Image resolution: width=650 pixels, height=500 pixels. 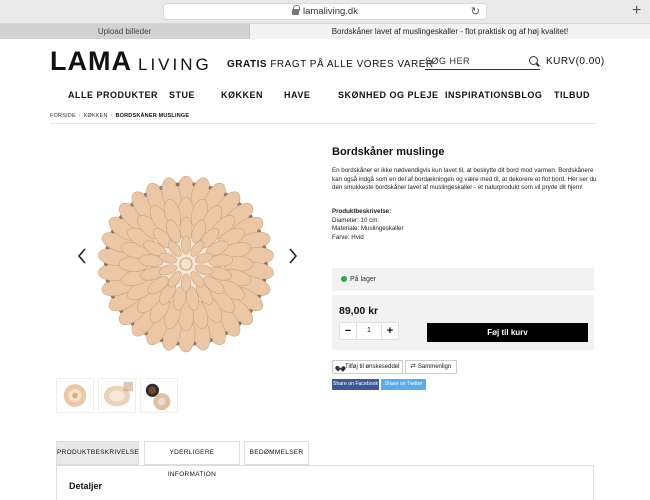 I want to click on quantity-input: 1, so click(x=369, y=331).